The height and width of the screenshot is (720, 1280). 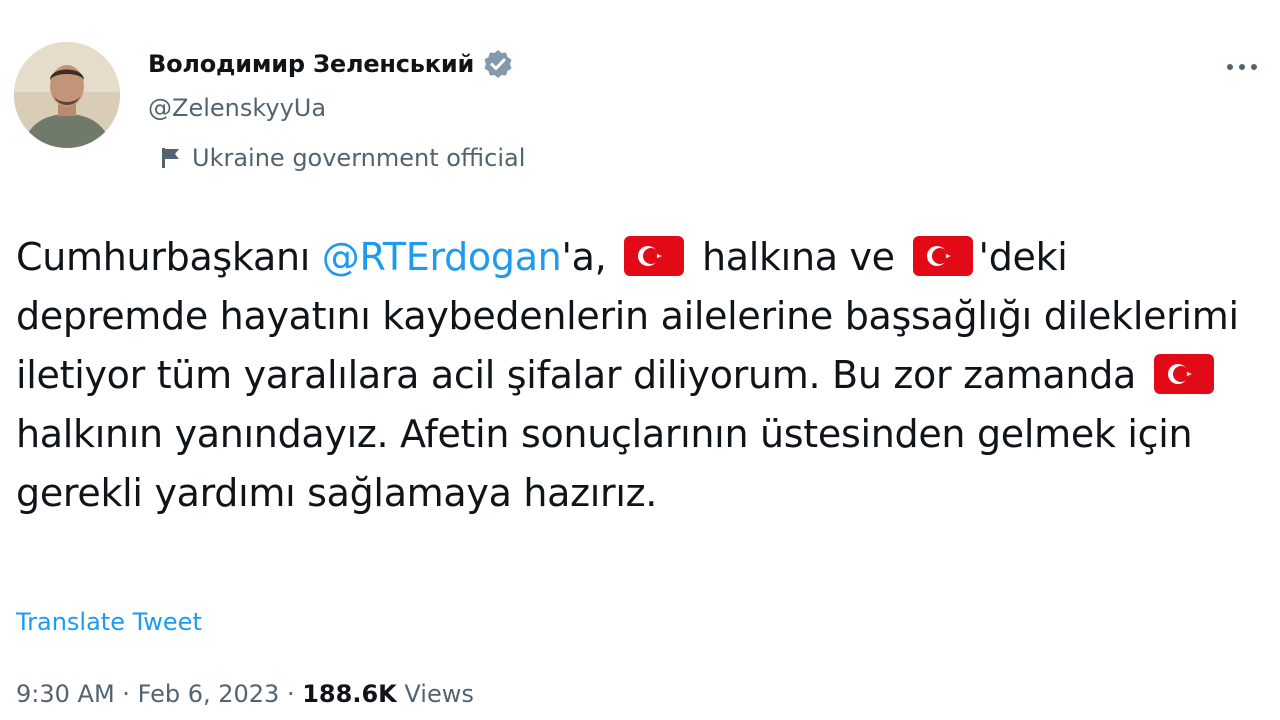 I want to click on tweet-meta: 9:30 AM · Feb 6, 2023 · 188.6K Views, so click(x=245, y=694).